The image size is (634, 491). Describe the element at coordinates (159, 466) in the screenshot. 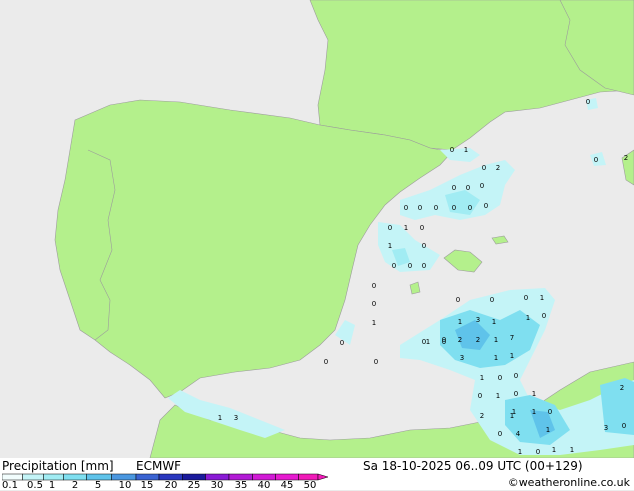

I see `model-name: ECMWF` at that location.